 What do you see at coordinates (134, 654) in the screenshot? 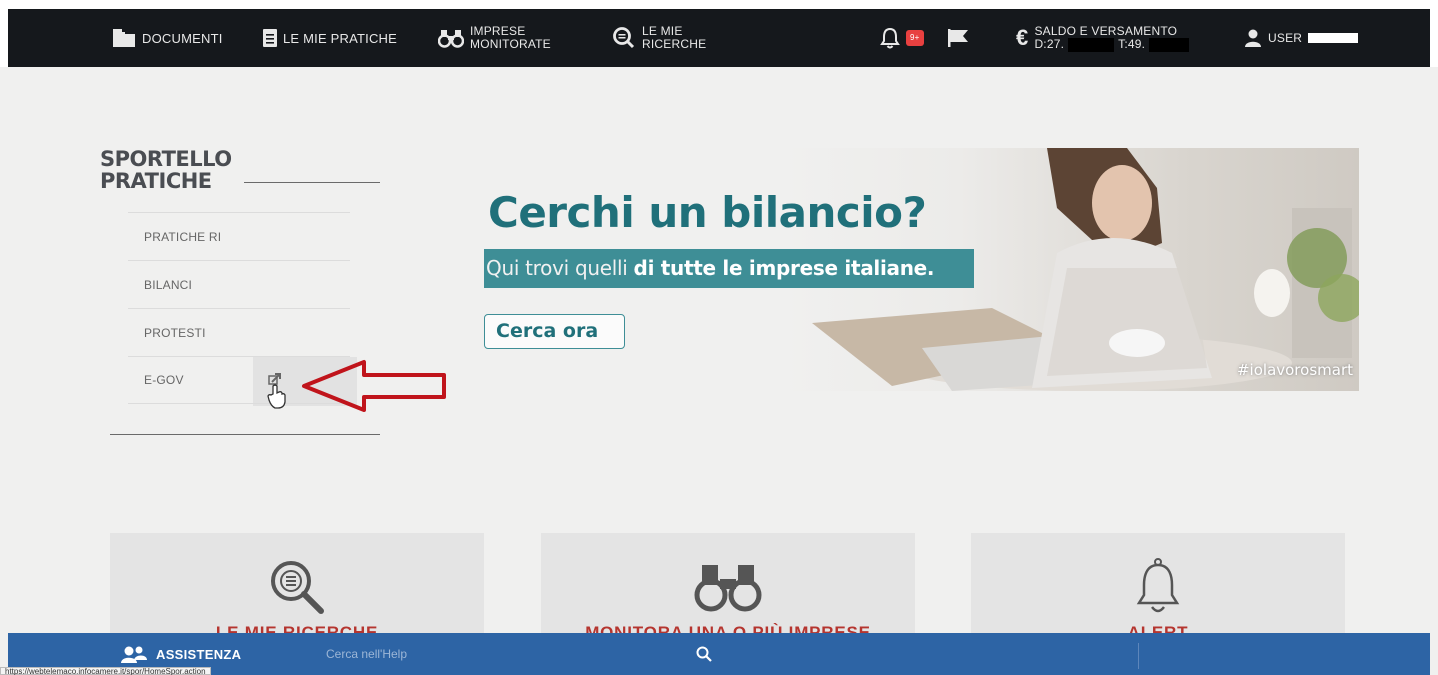
I see `support-icon` at bounding box center [134, 654].